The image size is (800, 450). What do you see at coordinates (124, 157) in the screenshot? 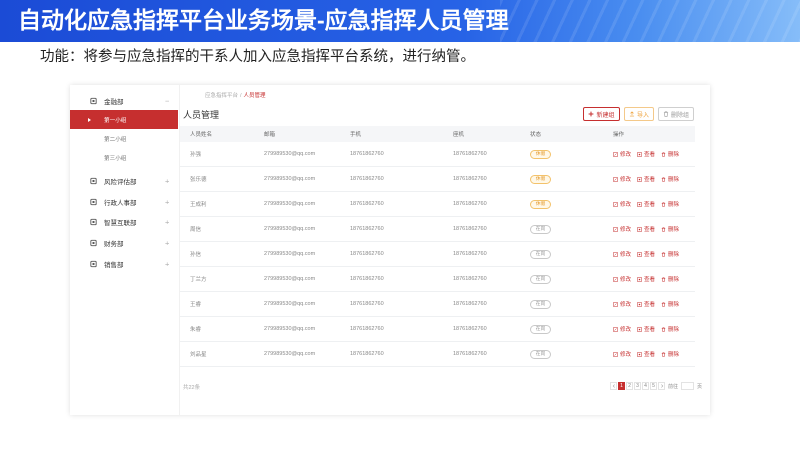
I see `sidebar-subgroup: 第三小组` at bounding box center [124, 157].